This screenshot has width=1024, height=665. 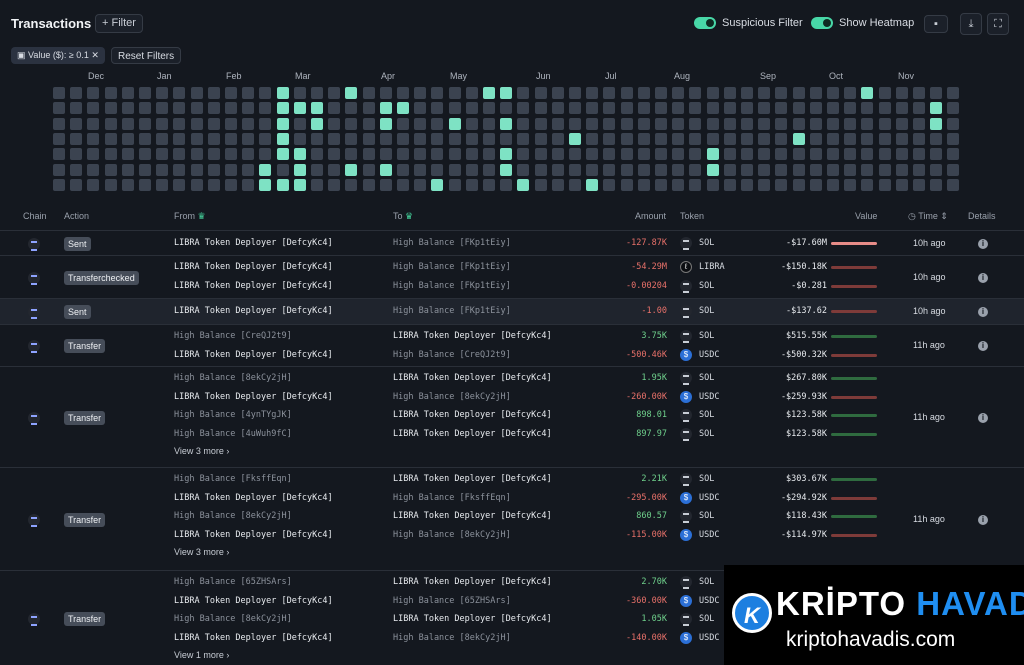 What do you see at coordinates (452, 267) in the screenshot?
I see `to-address-link: High Balance [FKp1tEiy]` at bounding box center [452, 267].